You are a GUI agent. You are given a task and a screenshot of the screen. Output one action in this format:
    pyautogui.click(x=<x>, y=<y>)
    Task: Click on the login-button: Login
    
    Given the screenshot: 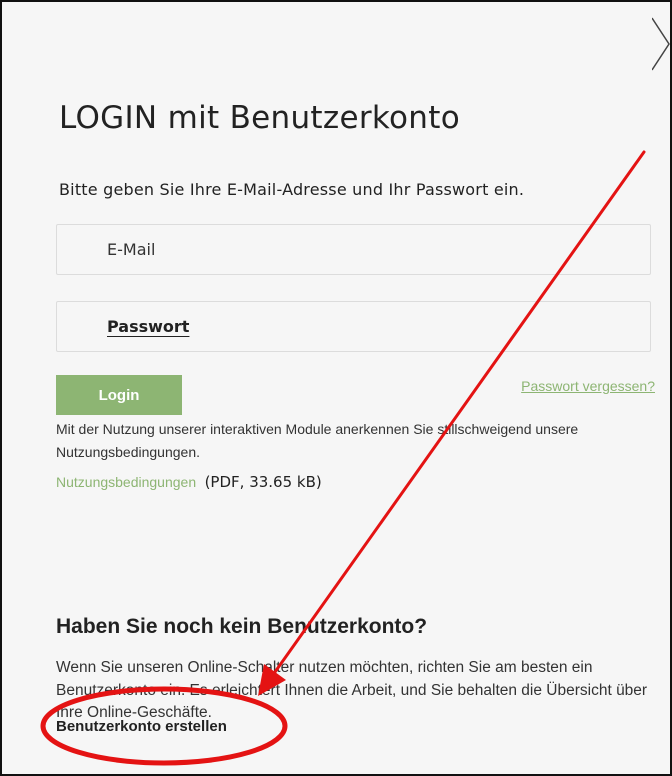 What is the action you would take?
    pyautogui.click(x=119, y=395)
    